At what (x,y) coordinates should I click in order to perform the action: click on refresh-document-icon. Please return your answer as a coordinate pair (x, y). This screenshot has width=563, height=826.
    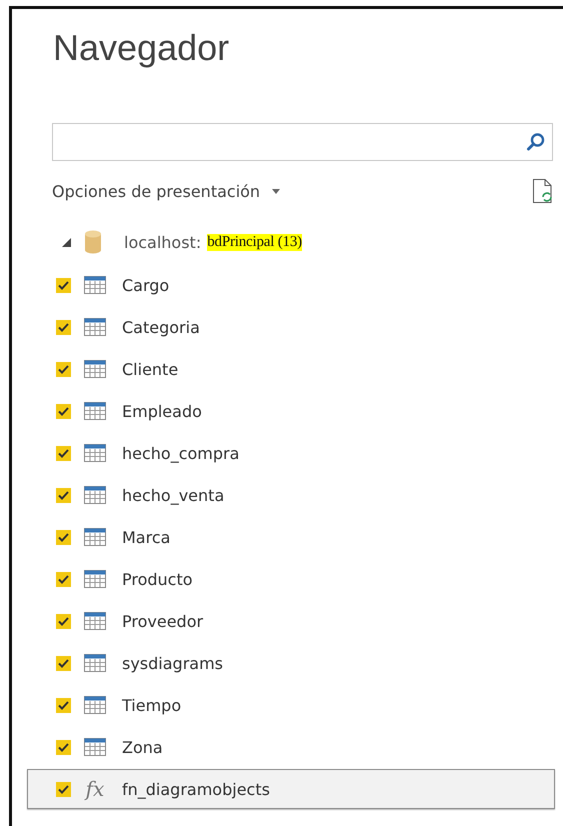
    Looking at the image, I should click on (543, 191).